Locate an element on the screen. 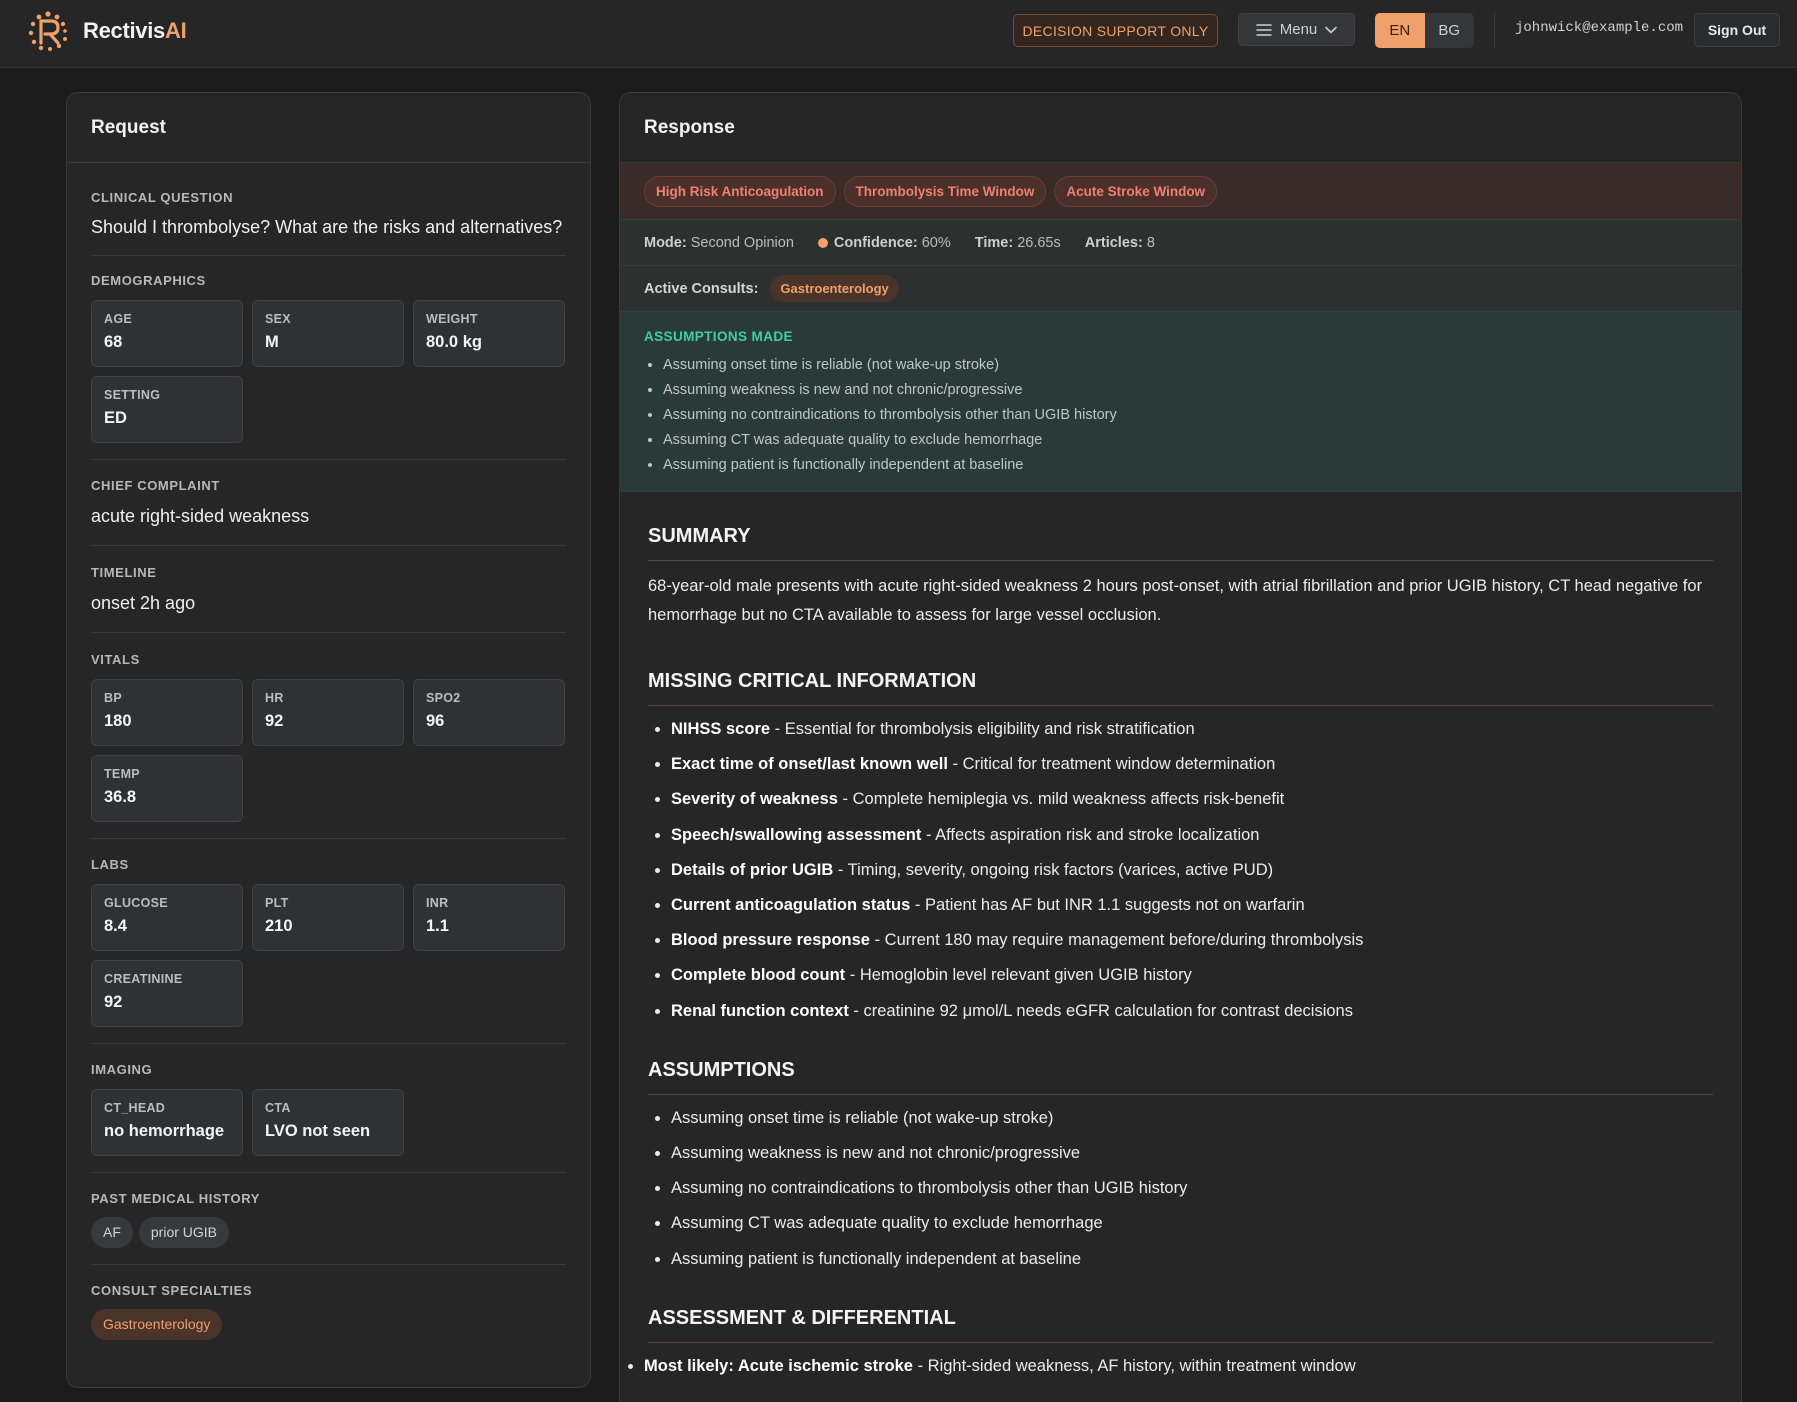  section-label: PAST MEDICAL HISTORY is located at coordinates (175, 1198).